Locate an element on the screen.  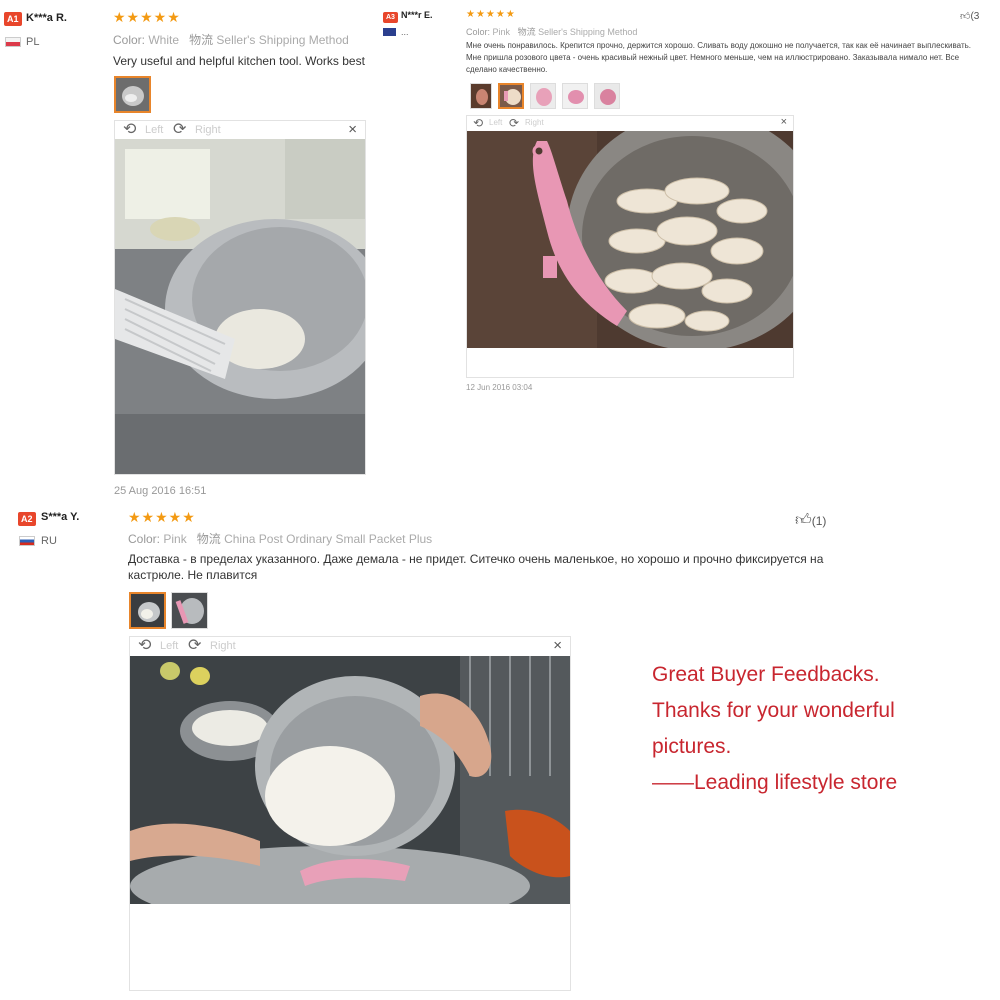
reviewer-name: N***r E. is located at coordinates (417, 15).